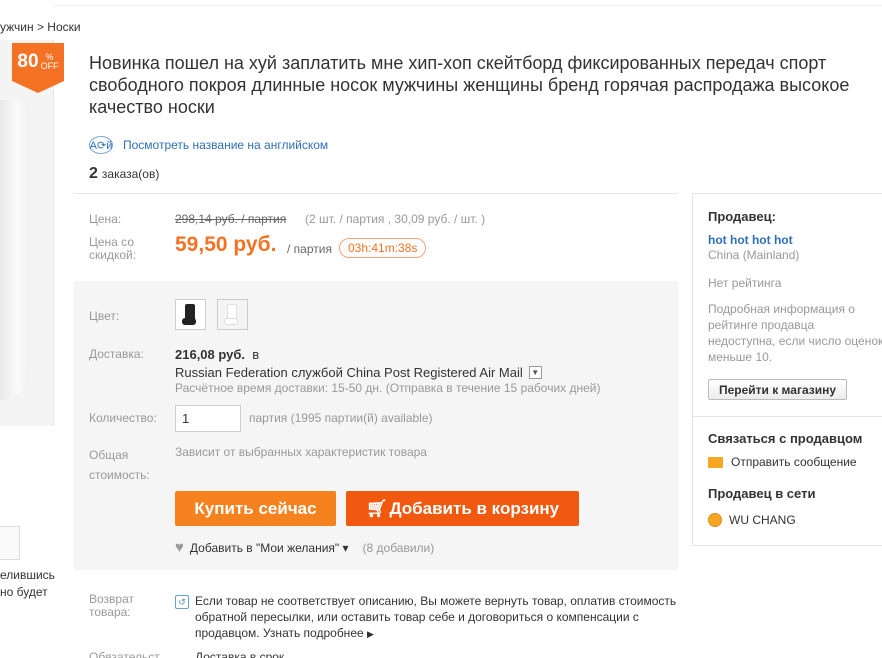 Image resolution: width=882 pixels, height=658 pixels. What do you see at coordinates (341, 418) in the screenshot?
I see `quantity-info: партия (1995 партии(й) available)` at bounding box center [341, 418].